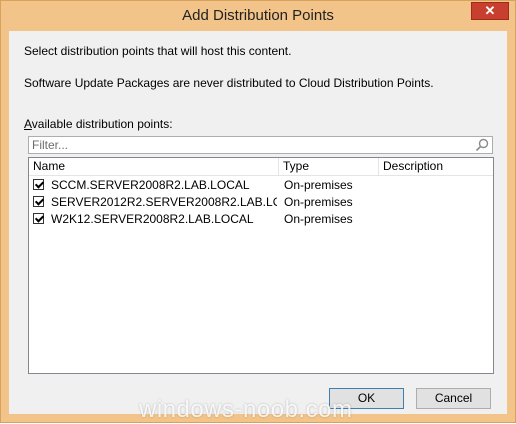 The image size is (516, 424). What do you see at coordinates (150, 185) in the screenshot?
I see `row-name: SCCM.SERVER2008R2.LAB.LOCAL` at bounding box center [150, 185].